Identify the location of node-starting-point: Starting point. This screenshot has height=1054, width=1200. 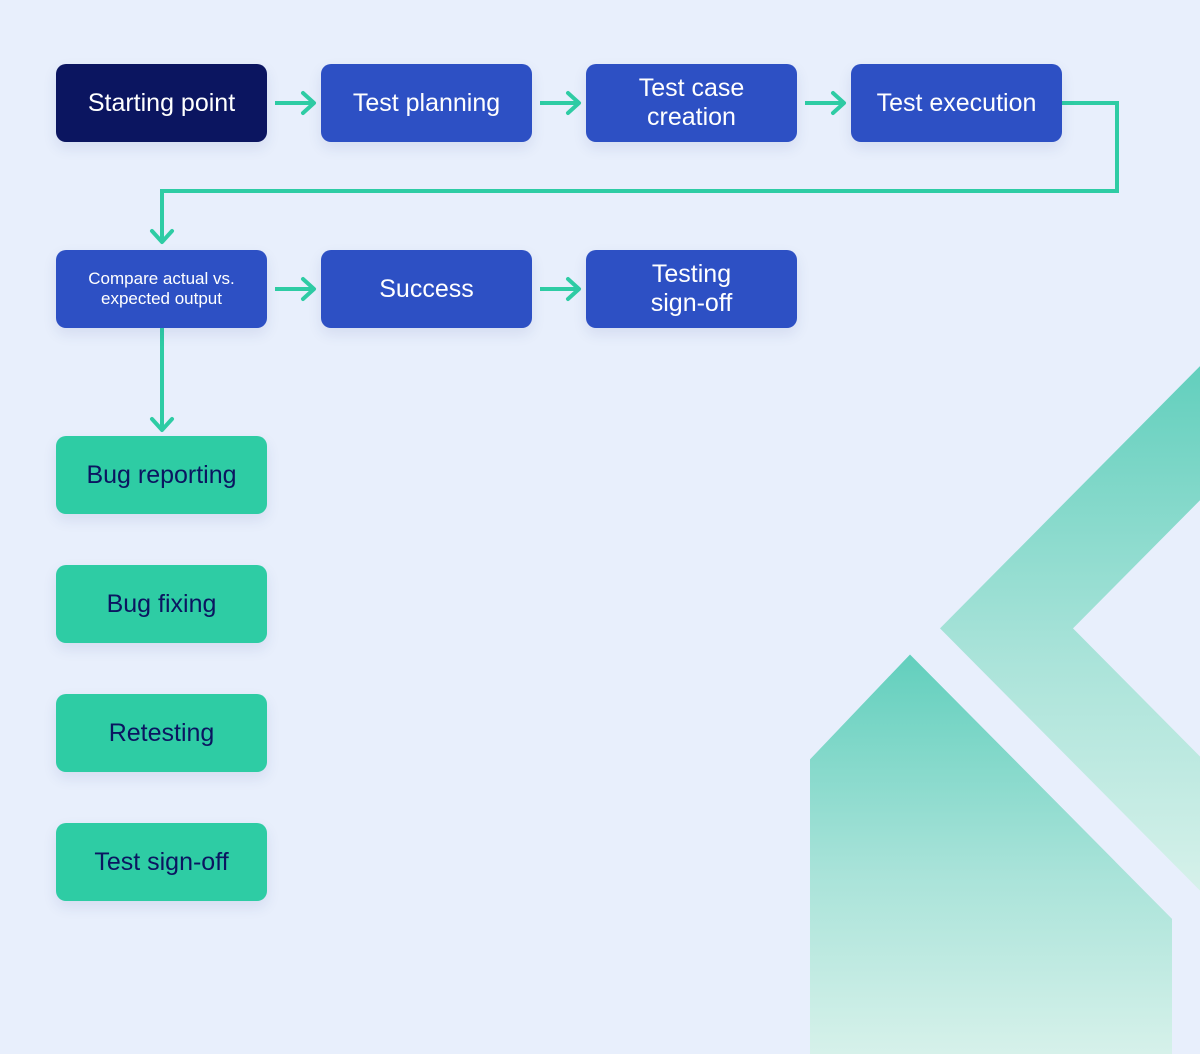
(161, 103).